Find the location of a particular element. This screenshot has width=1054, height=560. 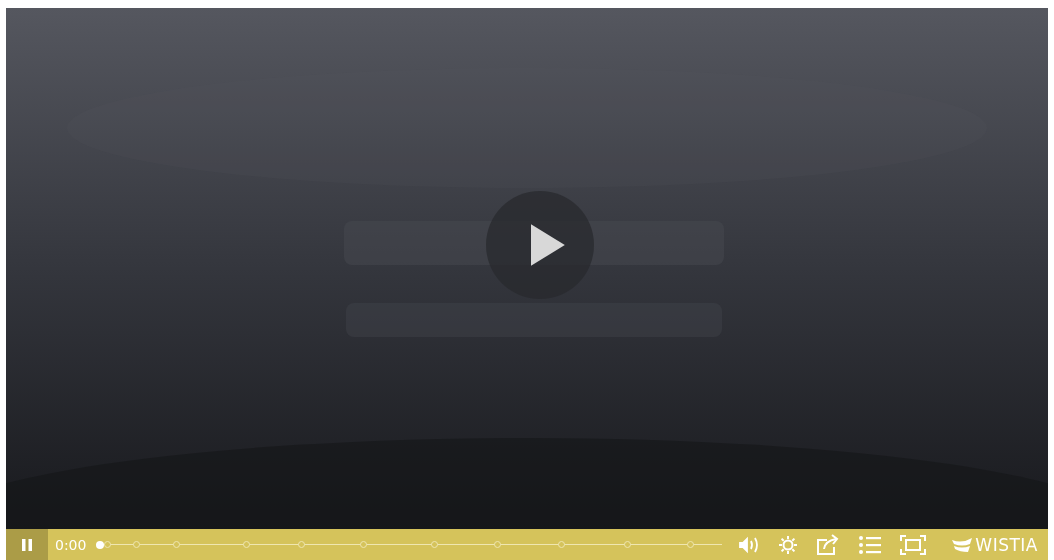

volume-icon is located at coordinates (749, 544).